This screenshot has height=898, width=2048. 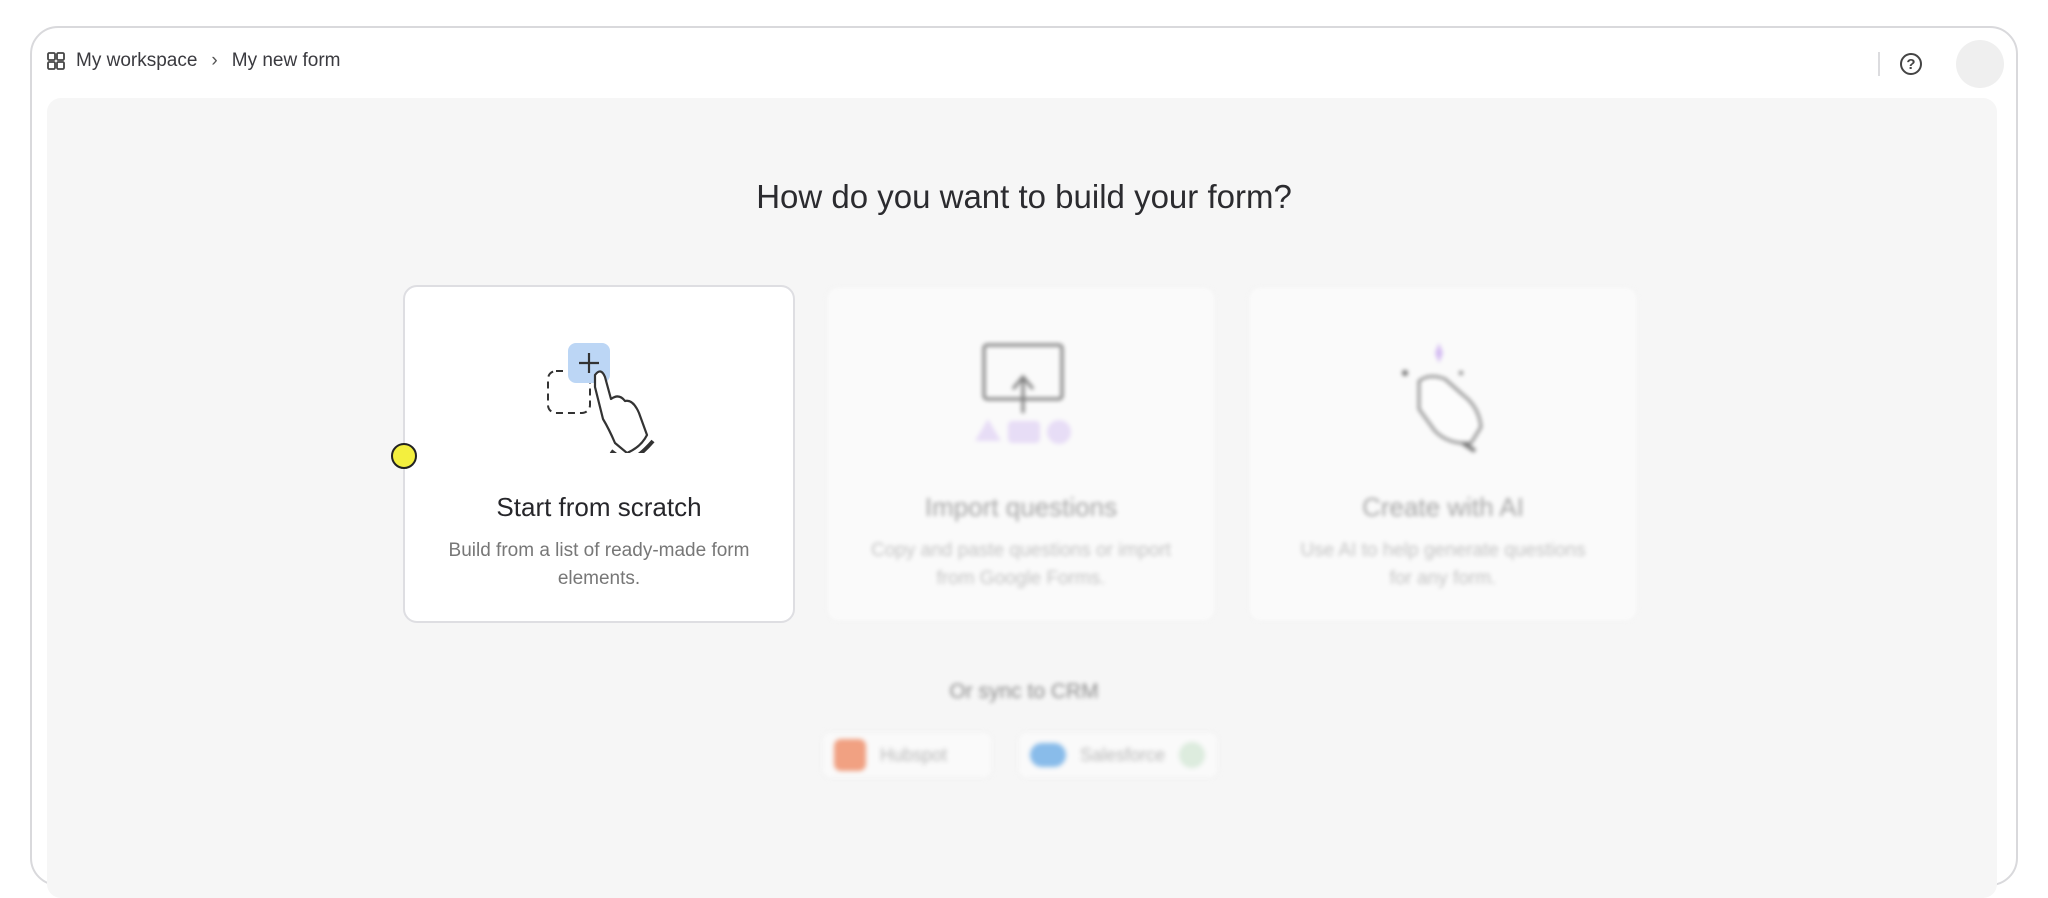 What do you see at coordinates (1879, 64) in the screenshot?
I see `divider` at bounding box center [1879, 64].